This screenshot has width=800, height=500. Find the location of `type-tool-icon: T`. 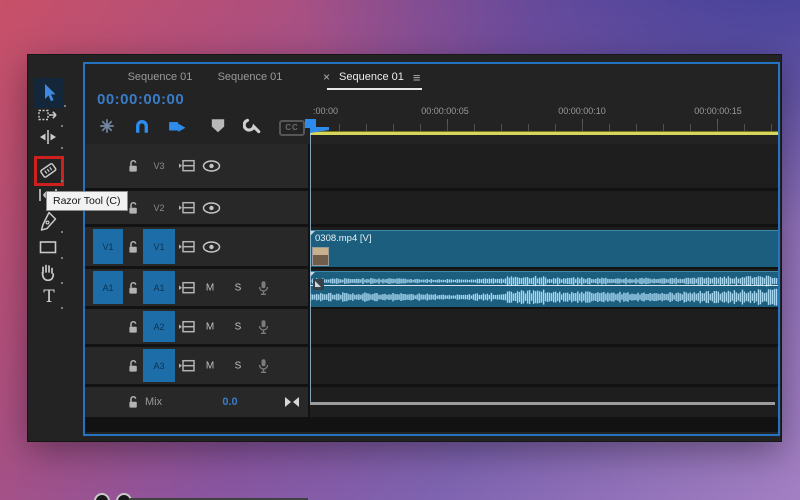

type-tool-icon: T is located at coordinates (49, 297).